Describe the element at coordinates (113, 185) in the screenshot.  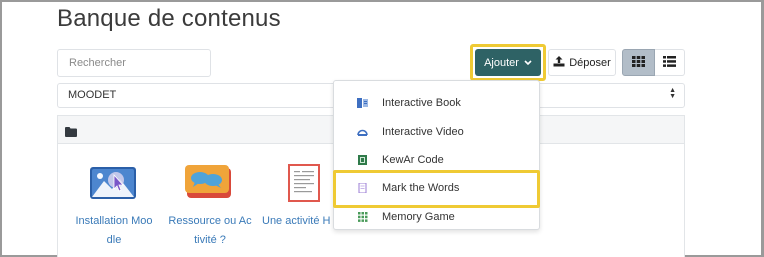
I see `interactive-book-thumbnail` at that location.